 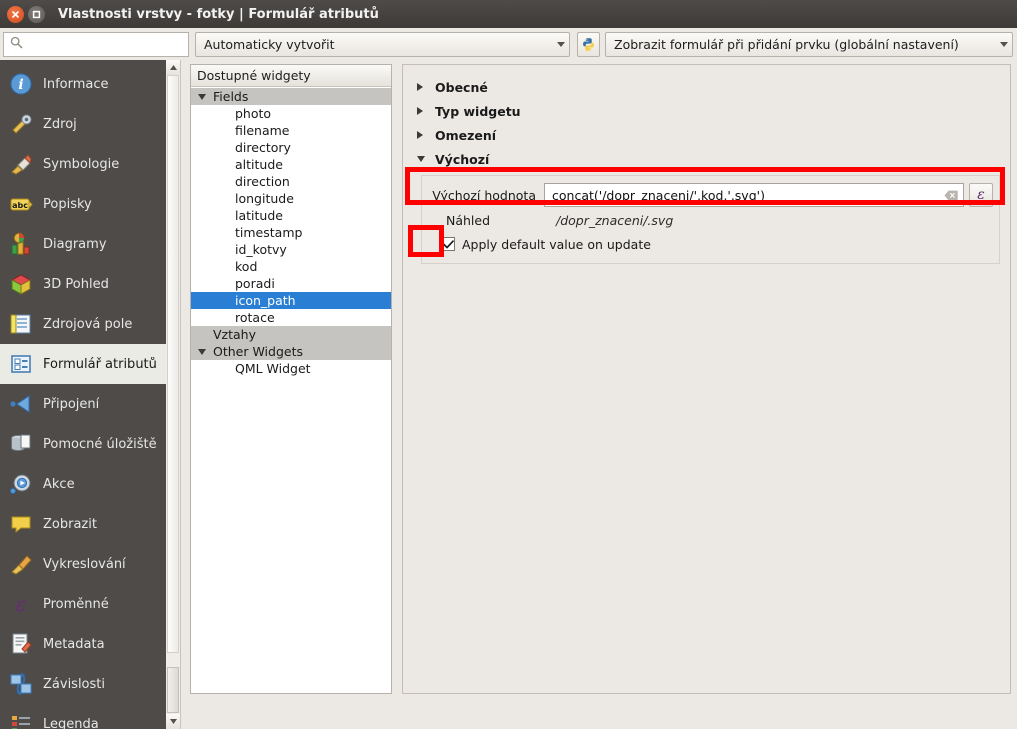 I want to click on close-icon, so click(x=15, y=14).